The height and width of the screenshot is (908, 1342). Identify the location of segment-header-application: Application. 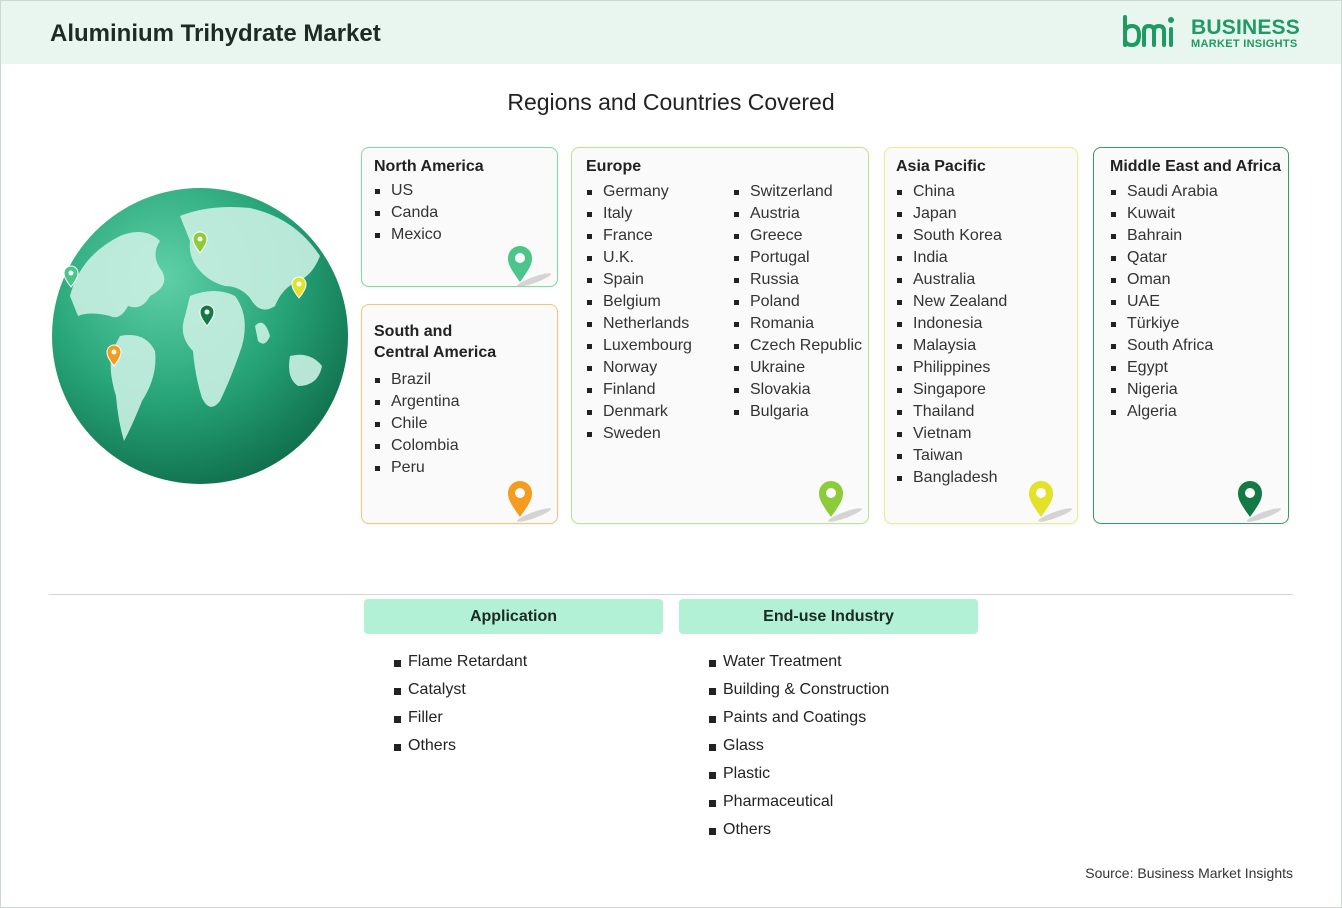
(513, 616).